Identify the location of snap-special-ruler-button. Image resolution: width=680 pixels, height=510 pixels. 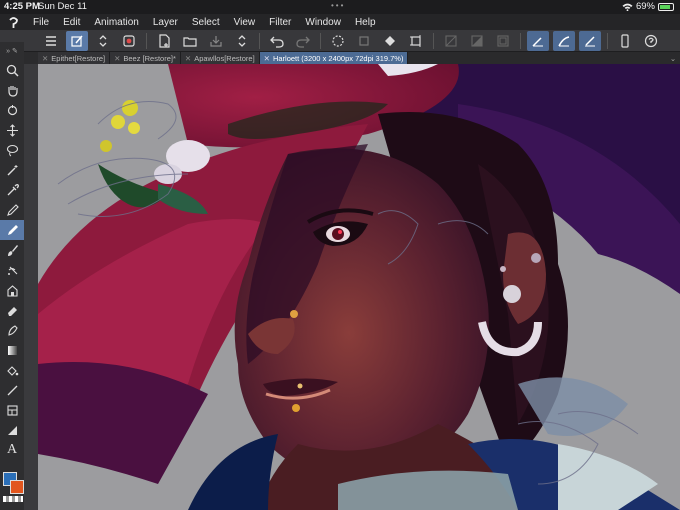
(564, 40).